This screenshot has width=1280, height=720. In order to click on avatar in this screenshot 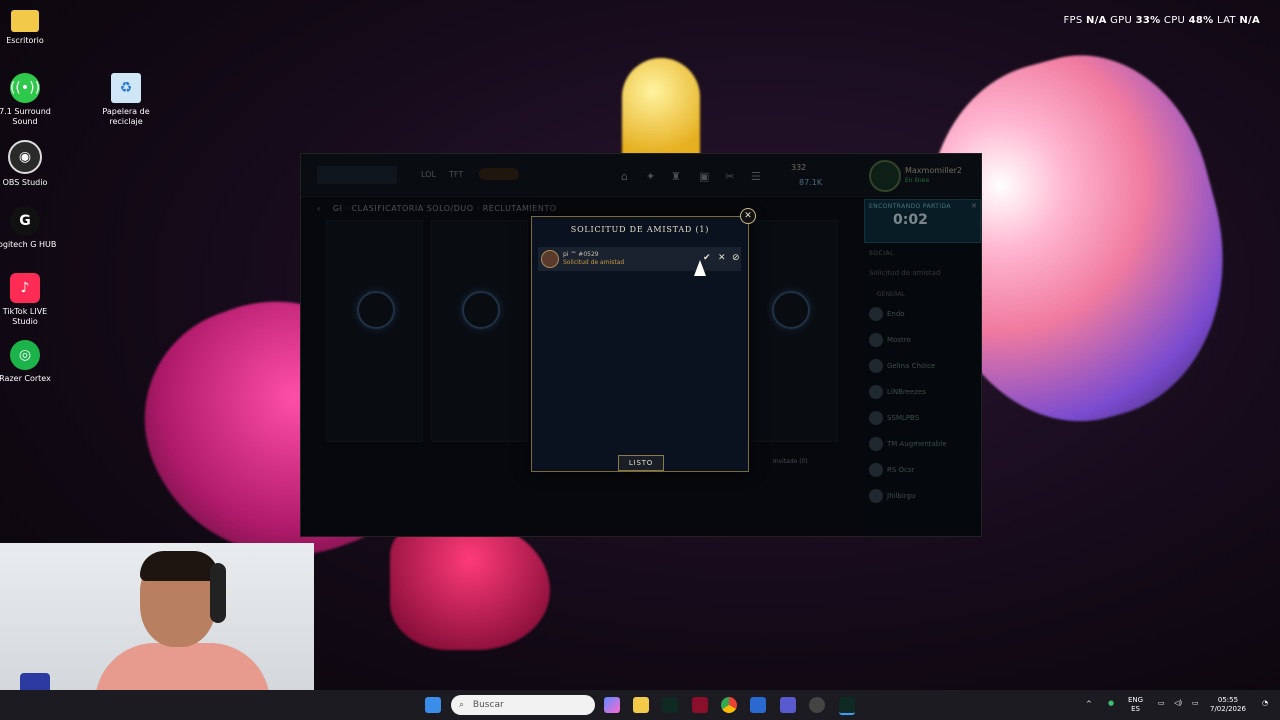, I will do `click(550, 259)`.